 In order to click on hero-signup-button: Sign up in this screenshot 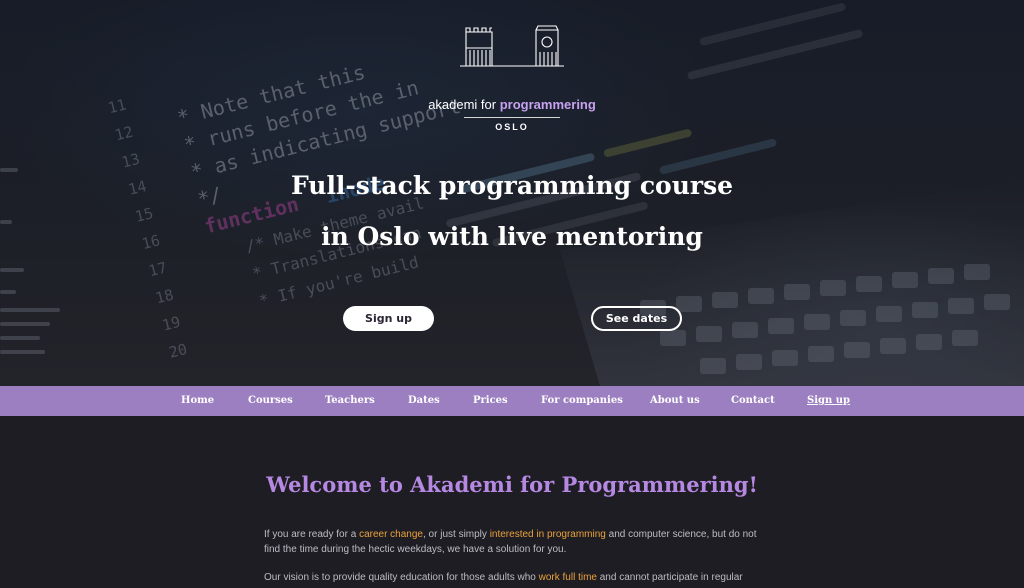, I will do `click(388, 318)`.